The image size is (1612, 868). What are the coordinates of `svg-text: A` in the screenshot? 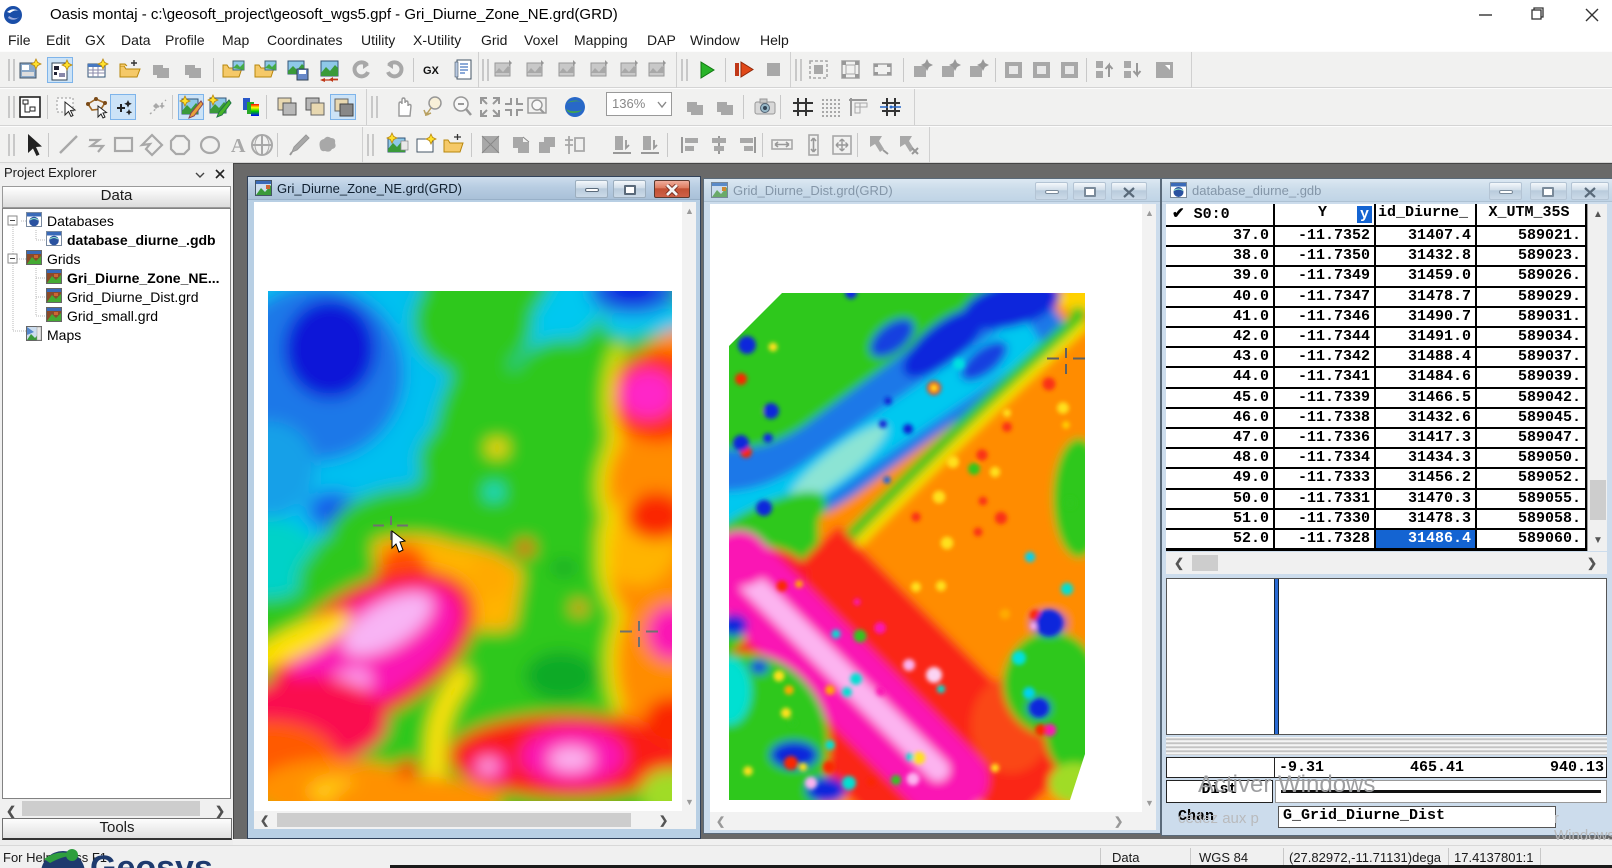 It's located at (238, 146).